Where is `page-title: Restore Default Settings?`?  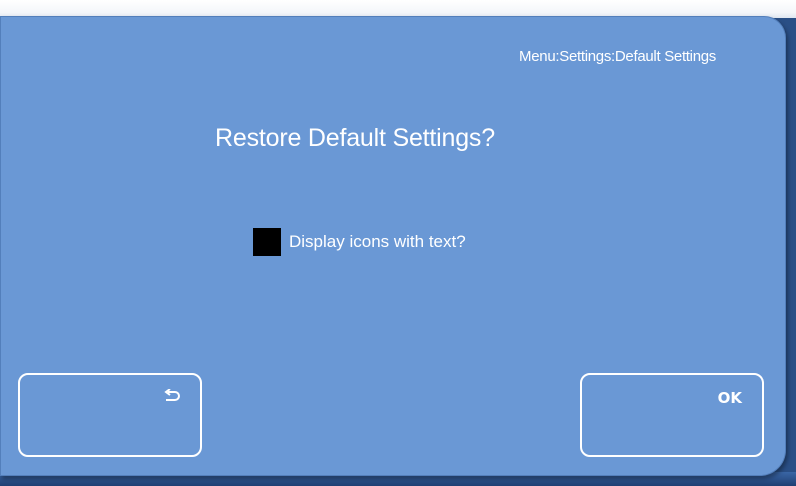 page-title: Restore Default Settings? is located at coordinates (355, 138).